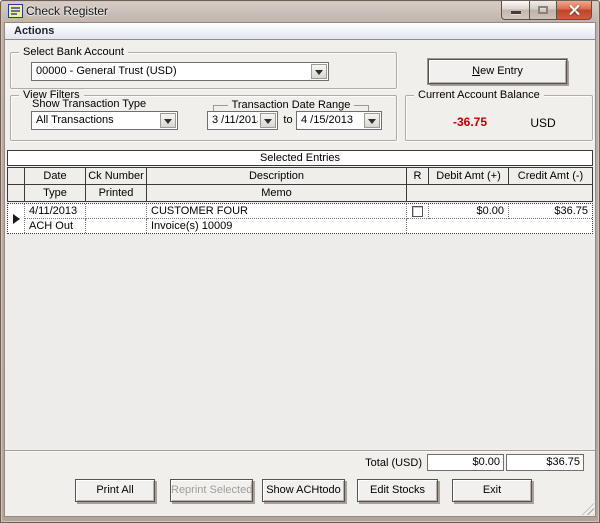  I want to click on new-entry-button: New Entry, so click(497, 71).